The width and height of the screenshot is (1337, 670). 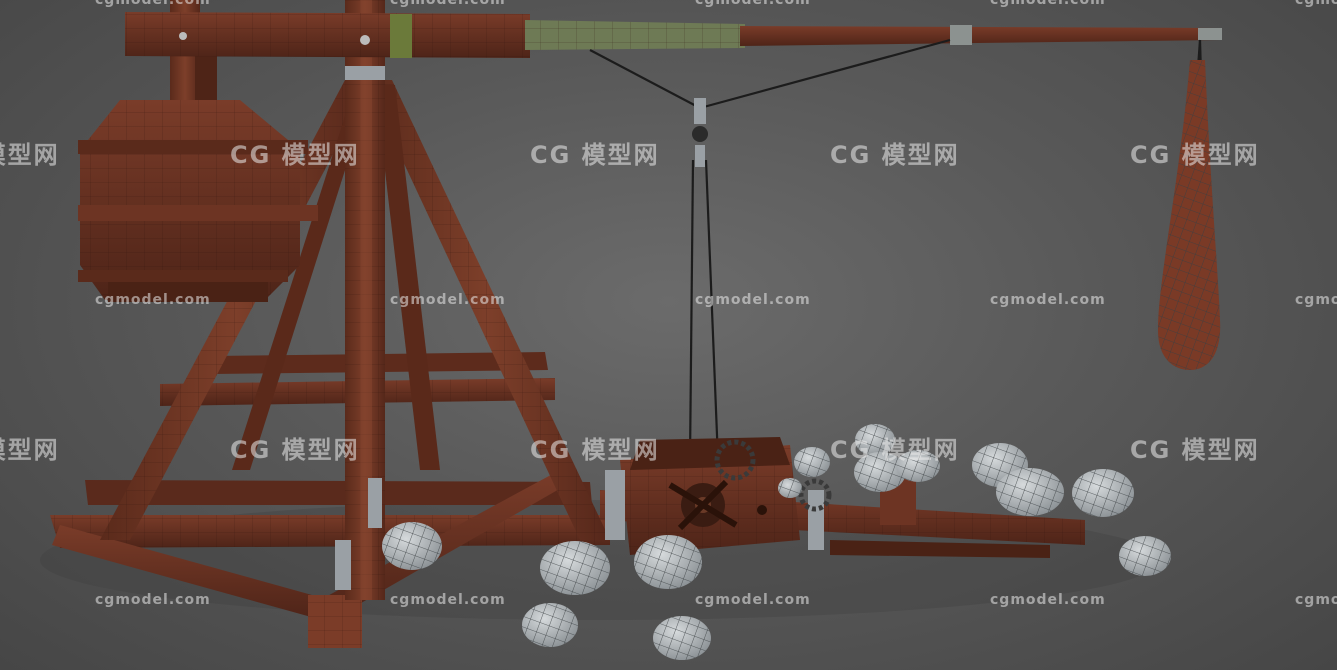 What do you see at coordinates (673, 35) in the screenshot?
I see `throwing-arm` at bounding box center [673, 35].